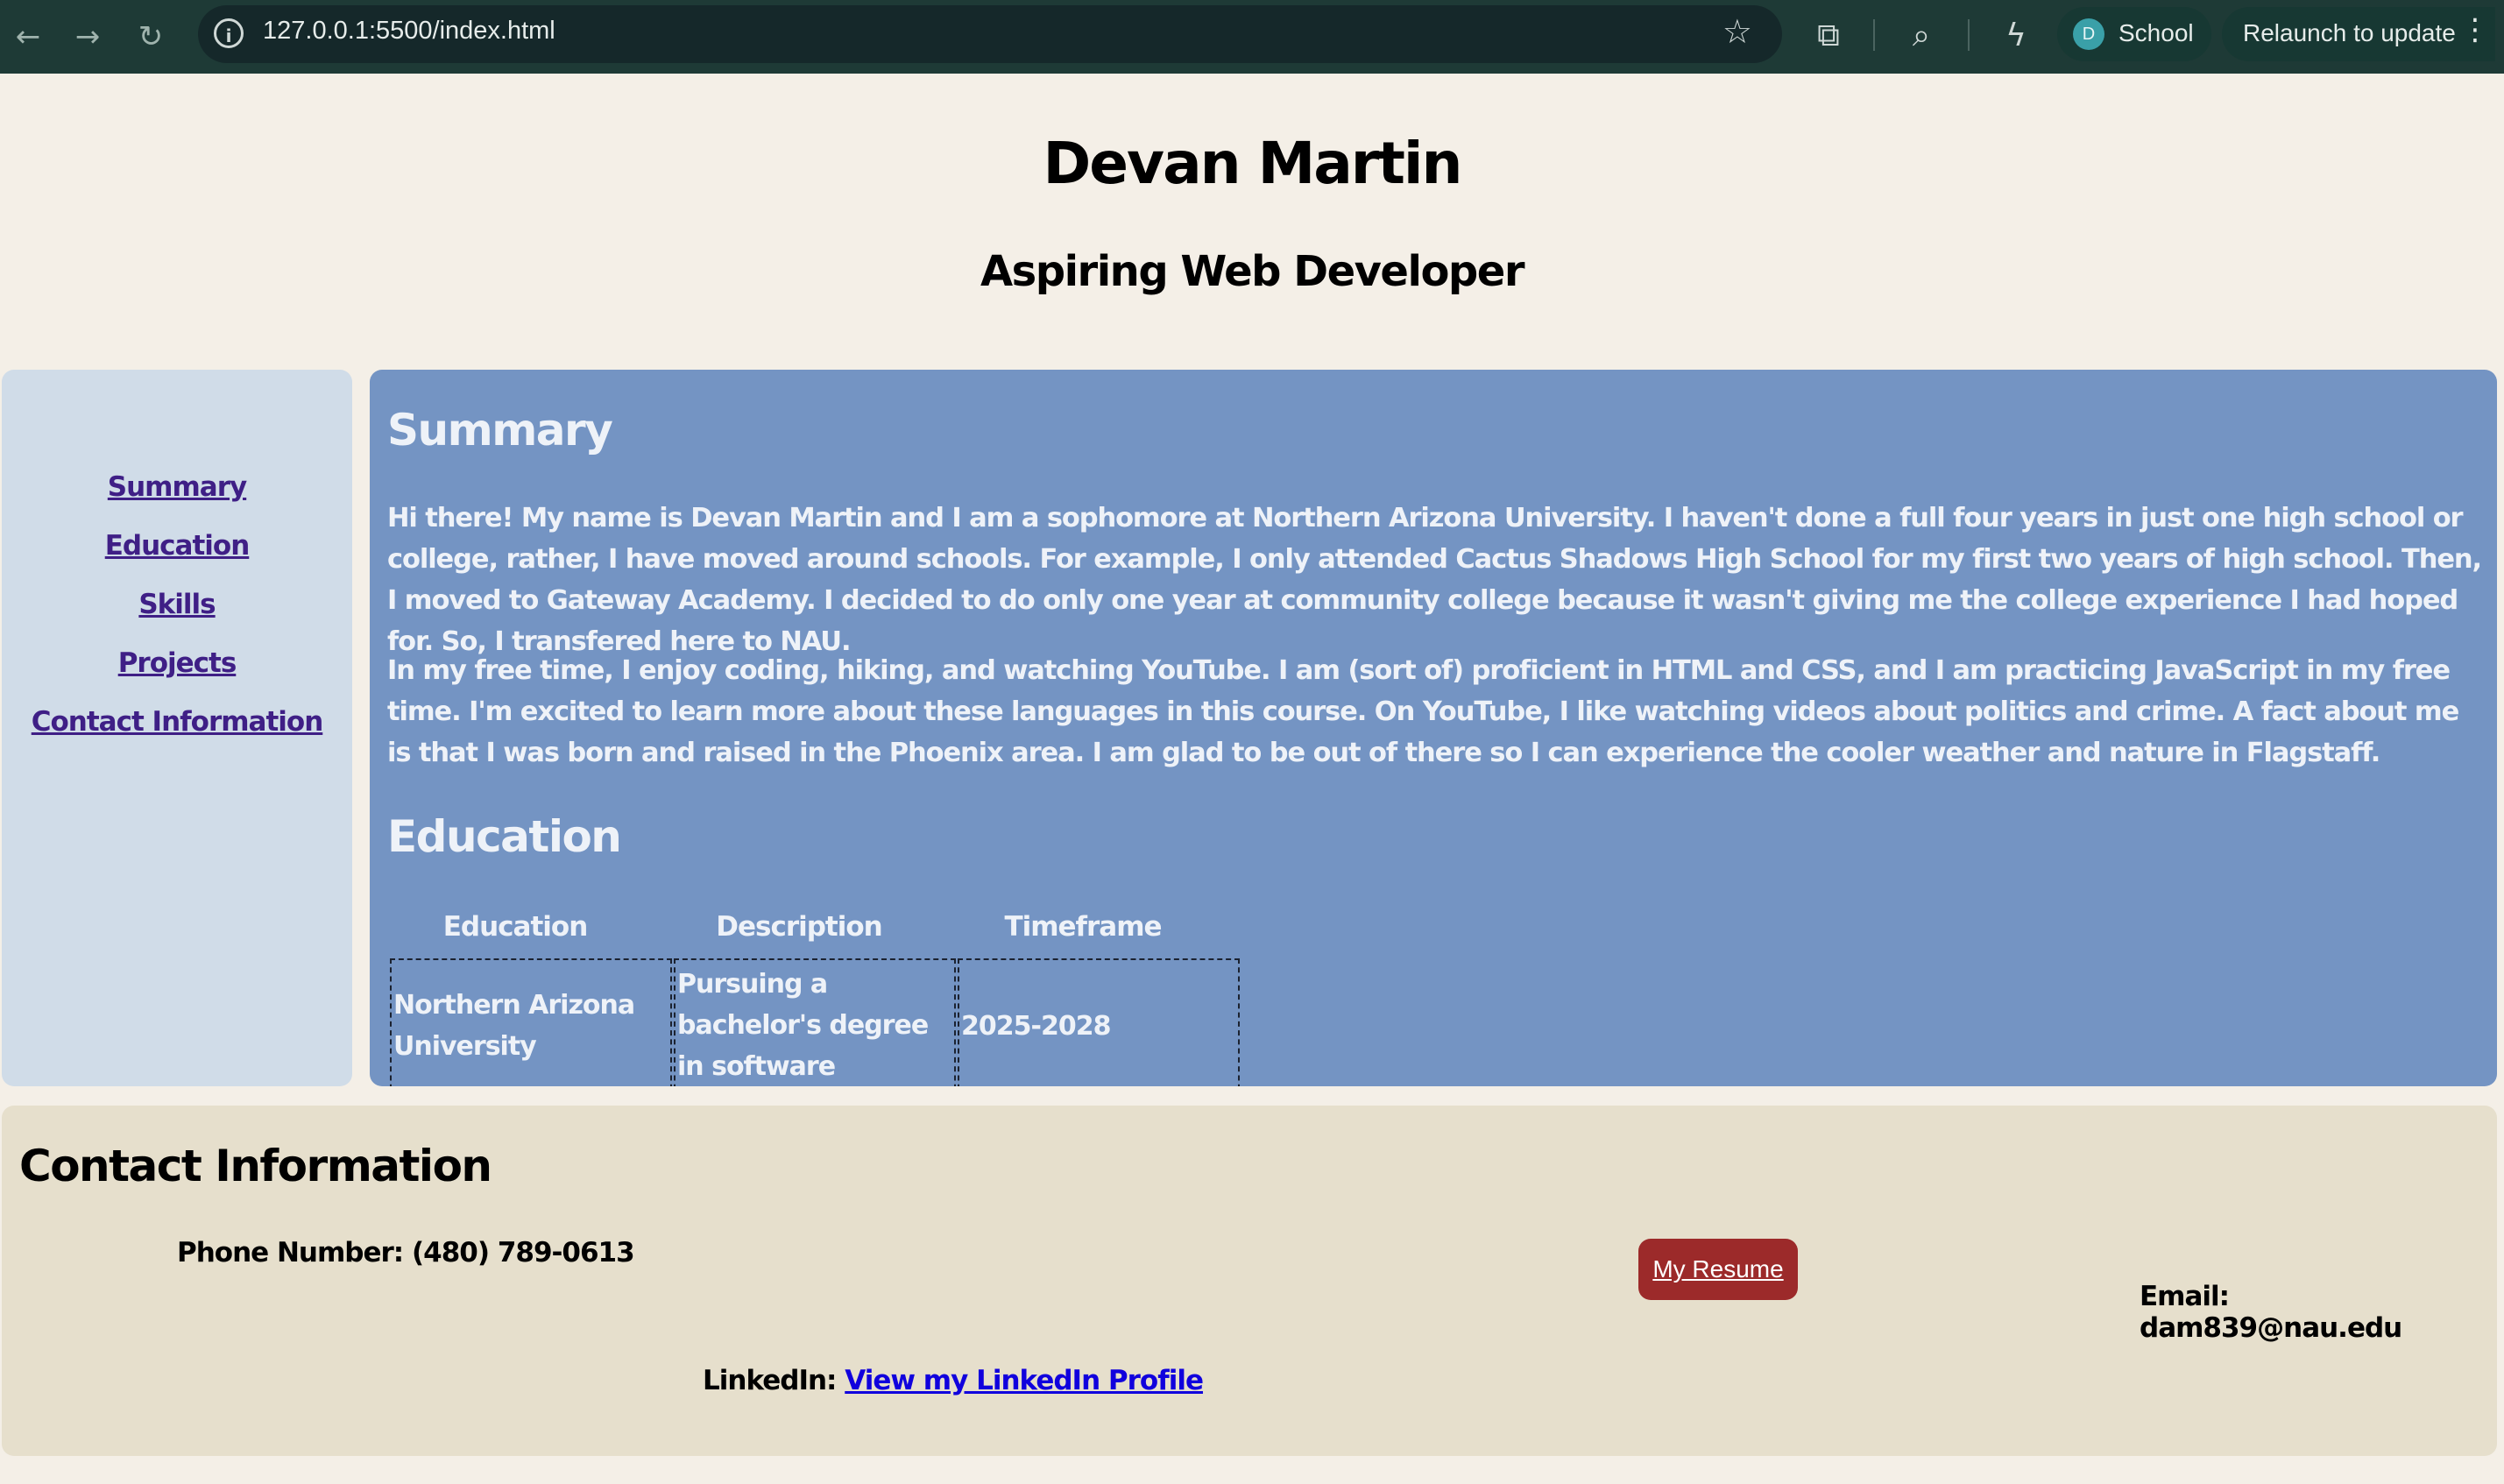 This screenshot has height=1484, width=2504. I want to click on extensions-icon: ⧉, so click(1828, 36).